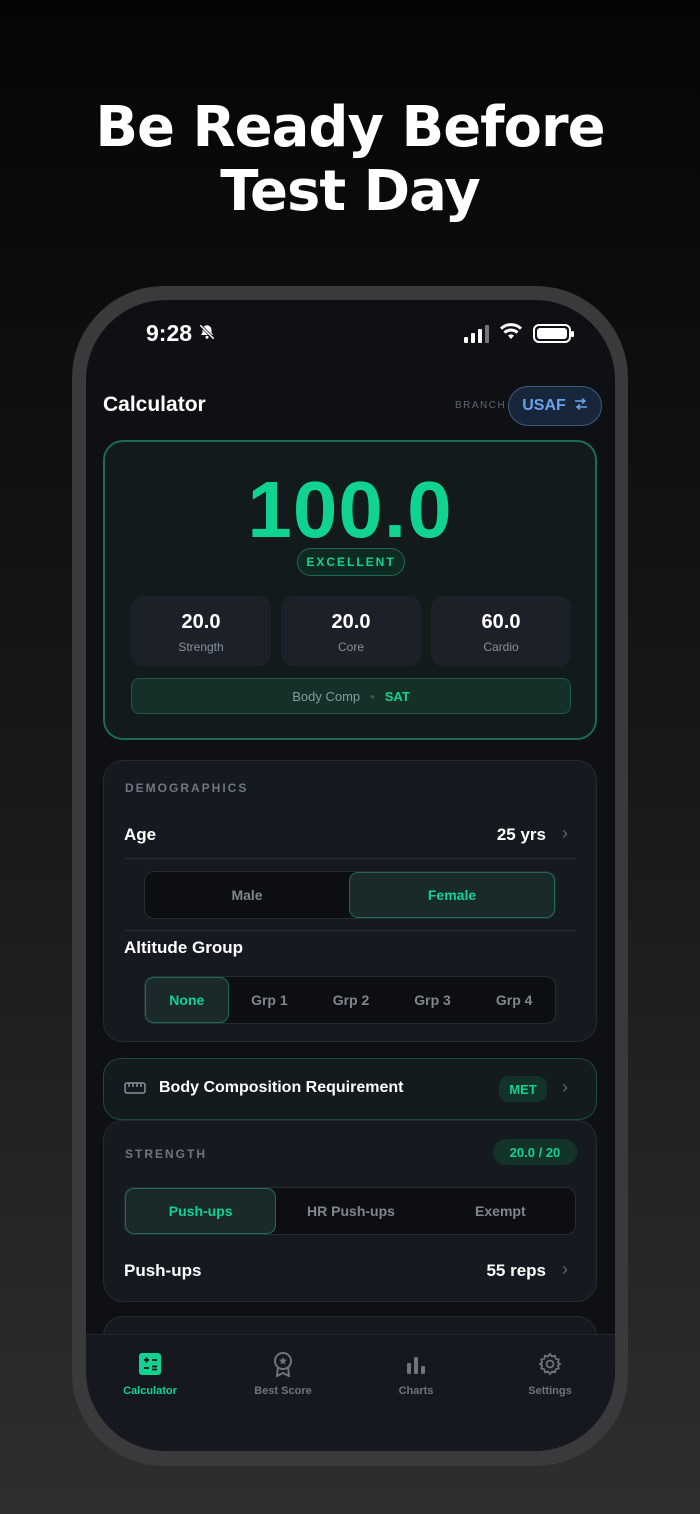  I want to click on swap-arrows-icon, so click(581, 406).